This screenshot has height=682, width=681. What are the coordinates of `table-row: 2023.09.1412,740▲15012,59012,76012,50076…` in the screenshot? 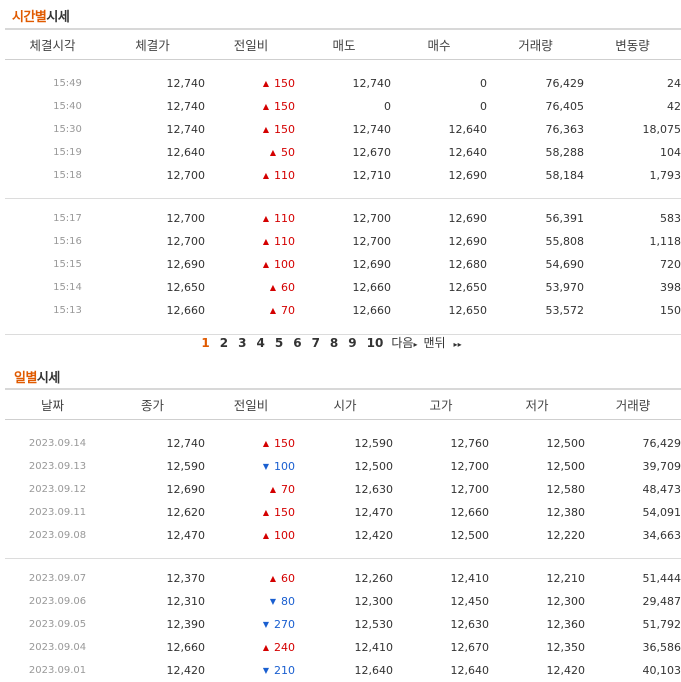 It's located at (343, 443).